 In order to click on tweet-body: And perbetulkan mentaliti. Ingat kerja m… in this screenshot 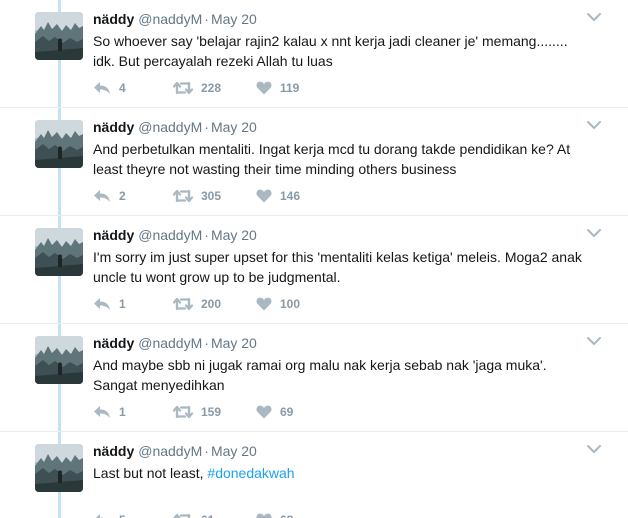, I will do `click(332, 159)`.